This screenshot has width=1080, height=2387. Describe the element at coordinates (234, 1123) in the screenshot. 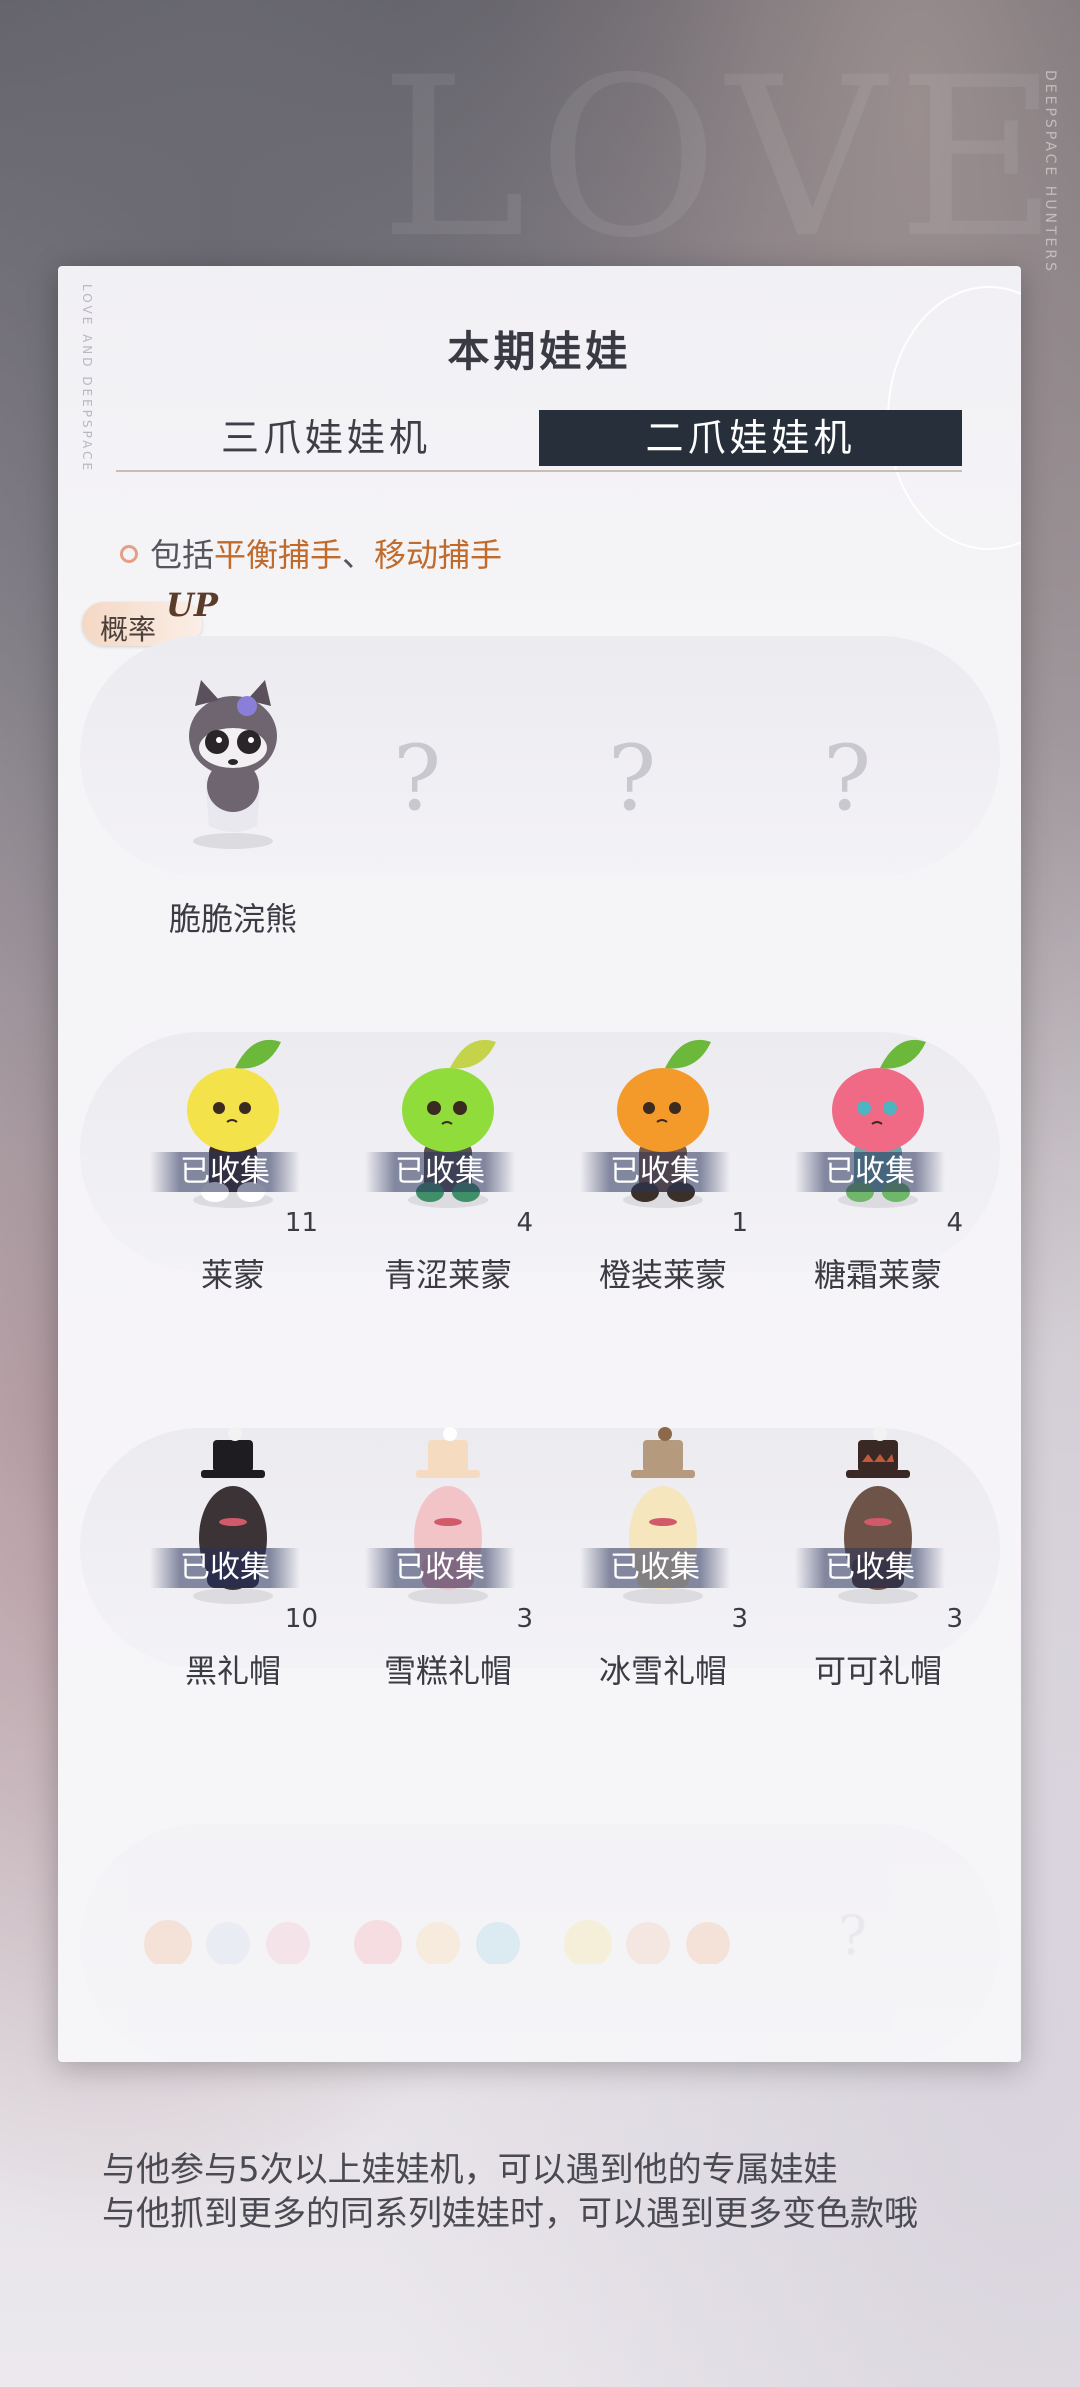

I see `lemon-doll-icon` at that location.